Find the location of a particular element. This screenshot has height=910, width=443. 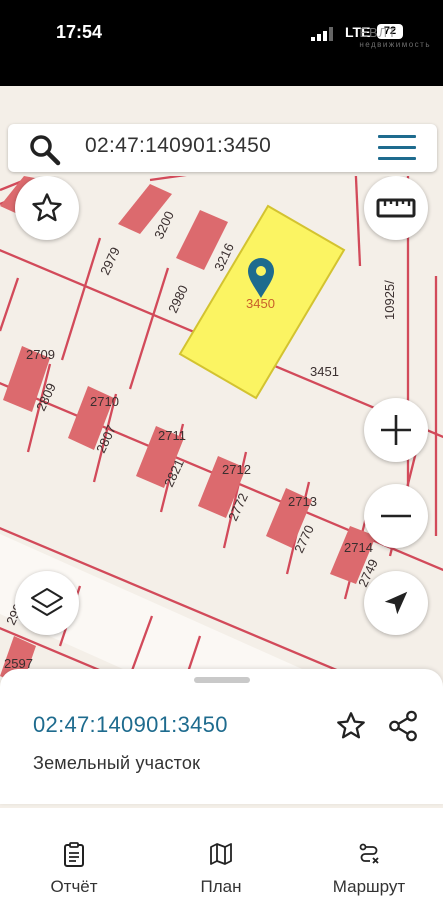

search-bar: 02:47:140901:3450 is located at coordinates (222, 148).